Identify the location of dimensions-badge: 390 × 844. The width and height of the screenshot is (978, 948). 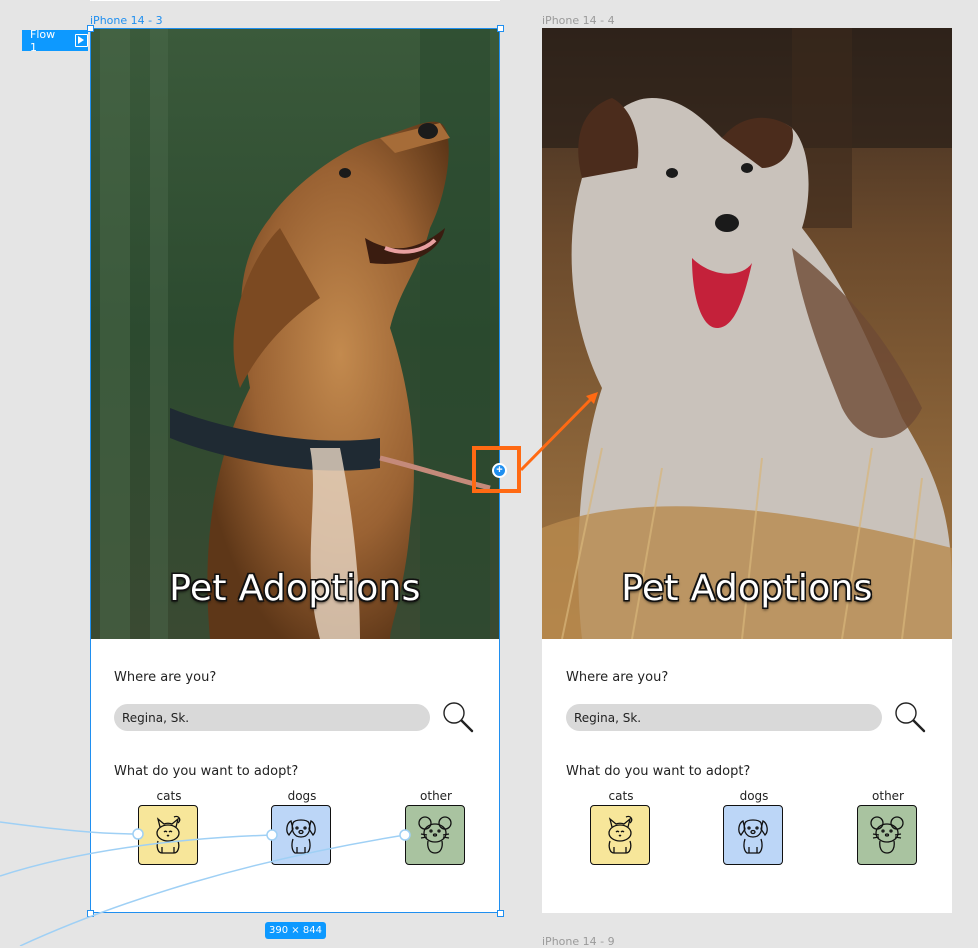
(295, 930).